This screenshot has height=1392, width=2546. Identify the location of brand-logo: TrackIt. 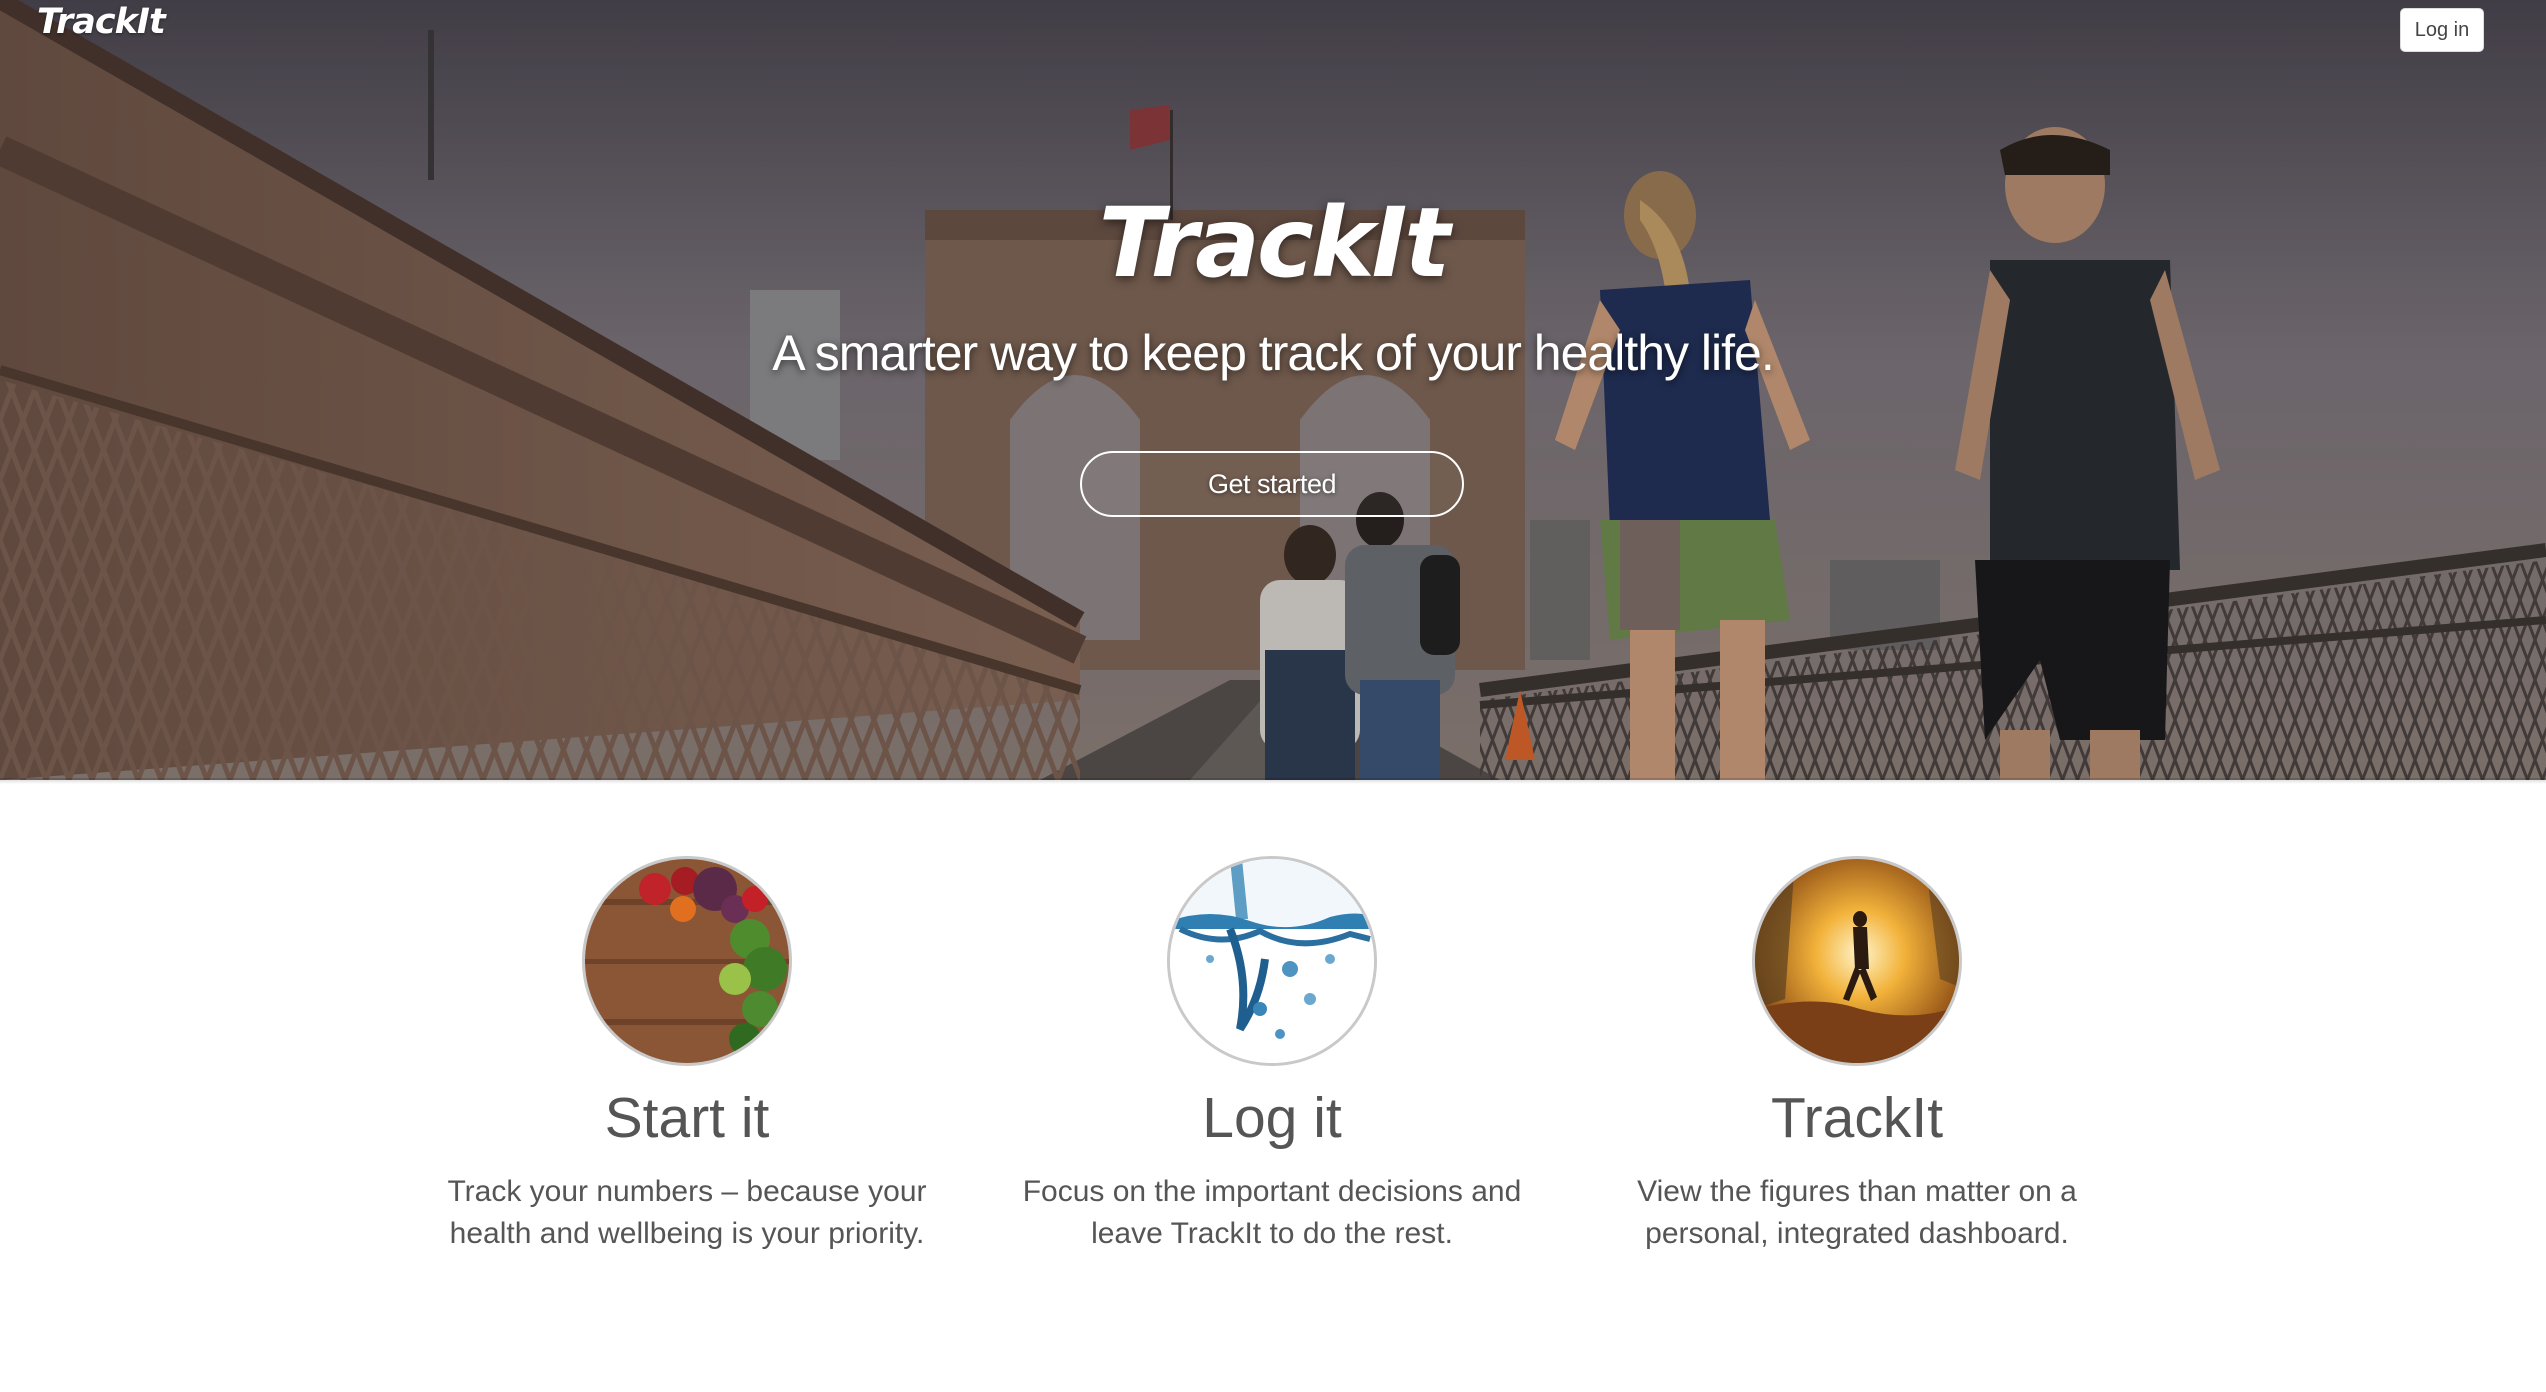
(101, 22).